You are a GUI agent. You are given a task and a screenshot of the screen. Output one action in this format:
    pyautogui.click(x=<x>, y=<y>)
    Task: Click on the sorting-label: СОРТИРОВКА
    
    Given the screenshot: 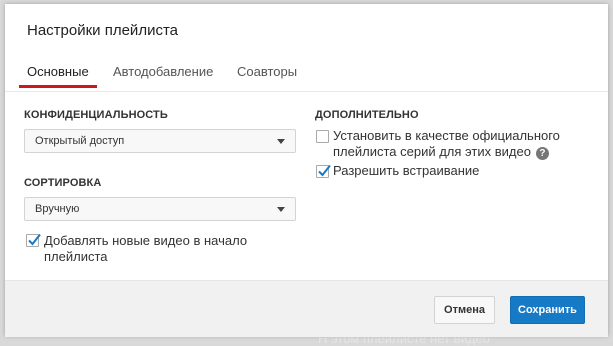 What is the action you would take?
    pyautogui.click(x=63, y=183)
    